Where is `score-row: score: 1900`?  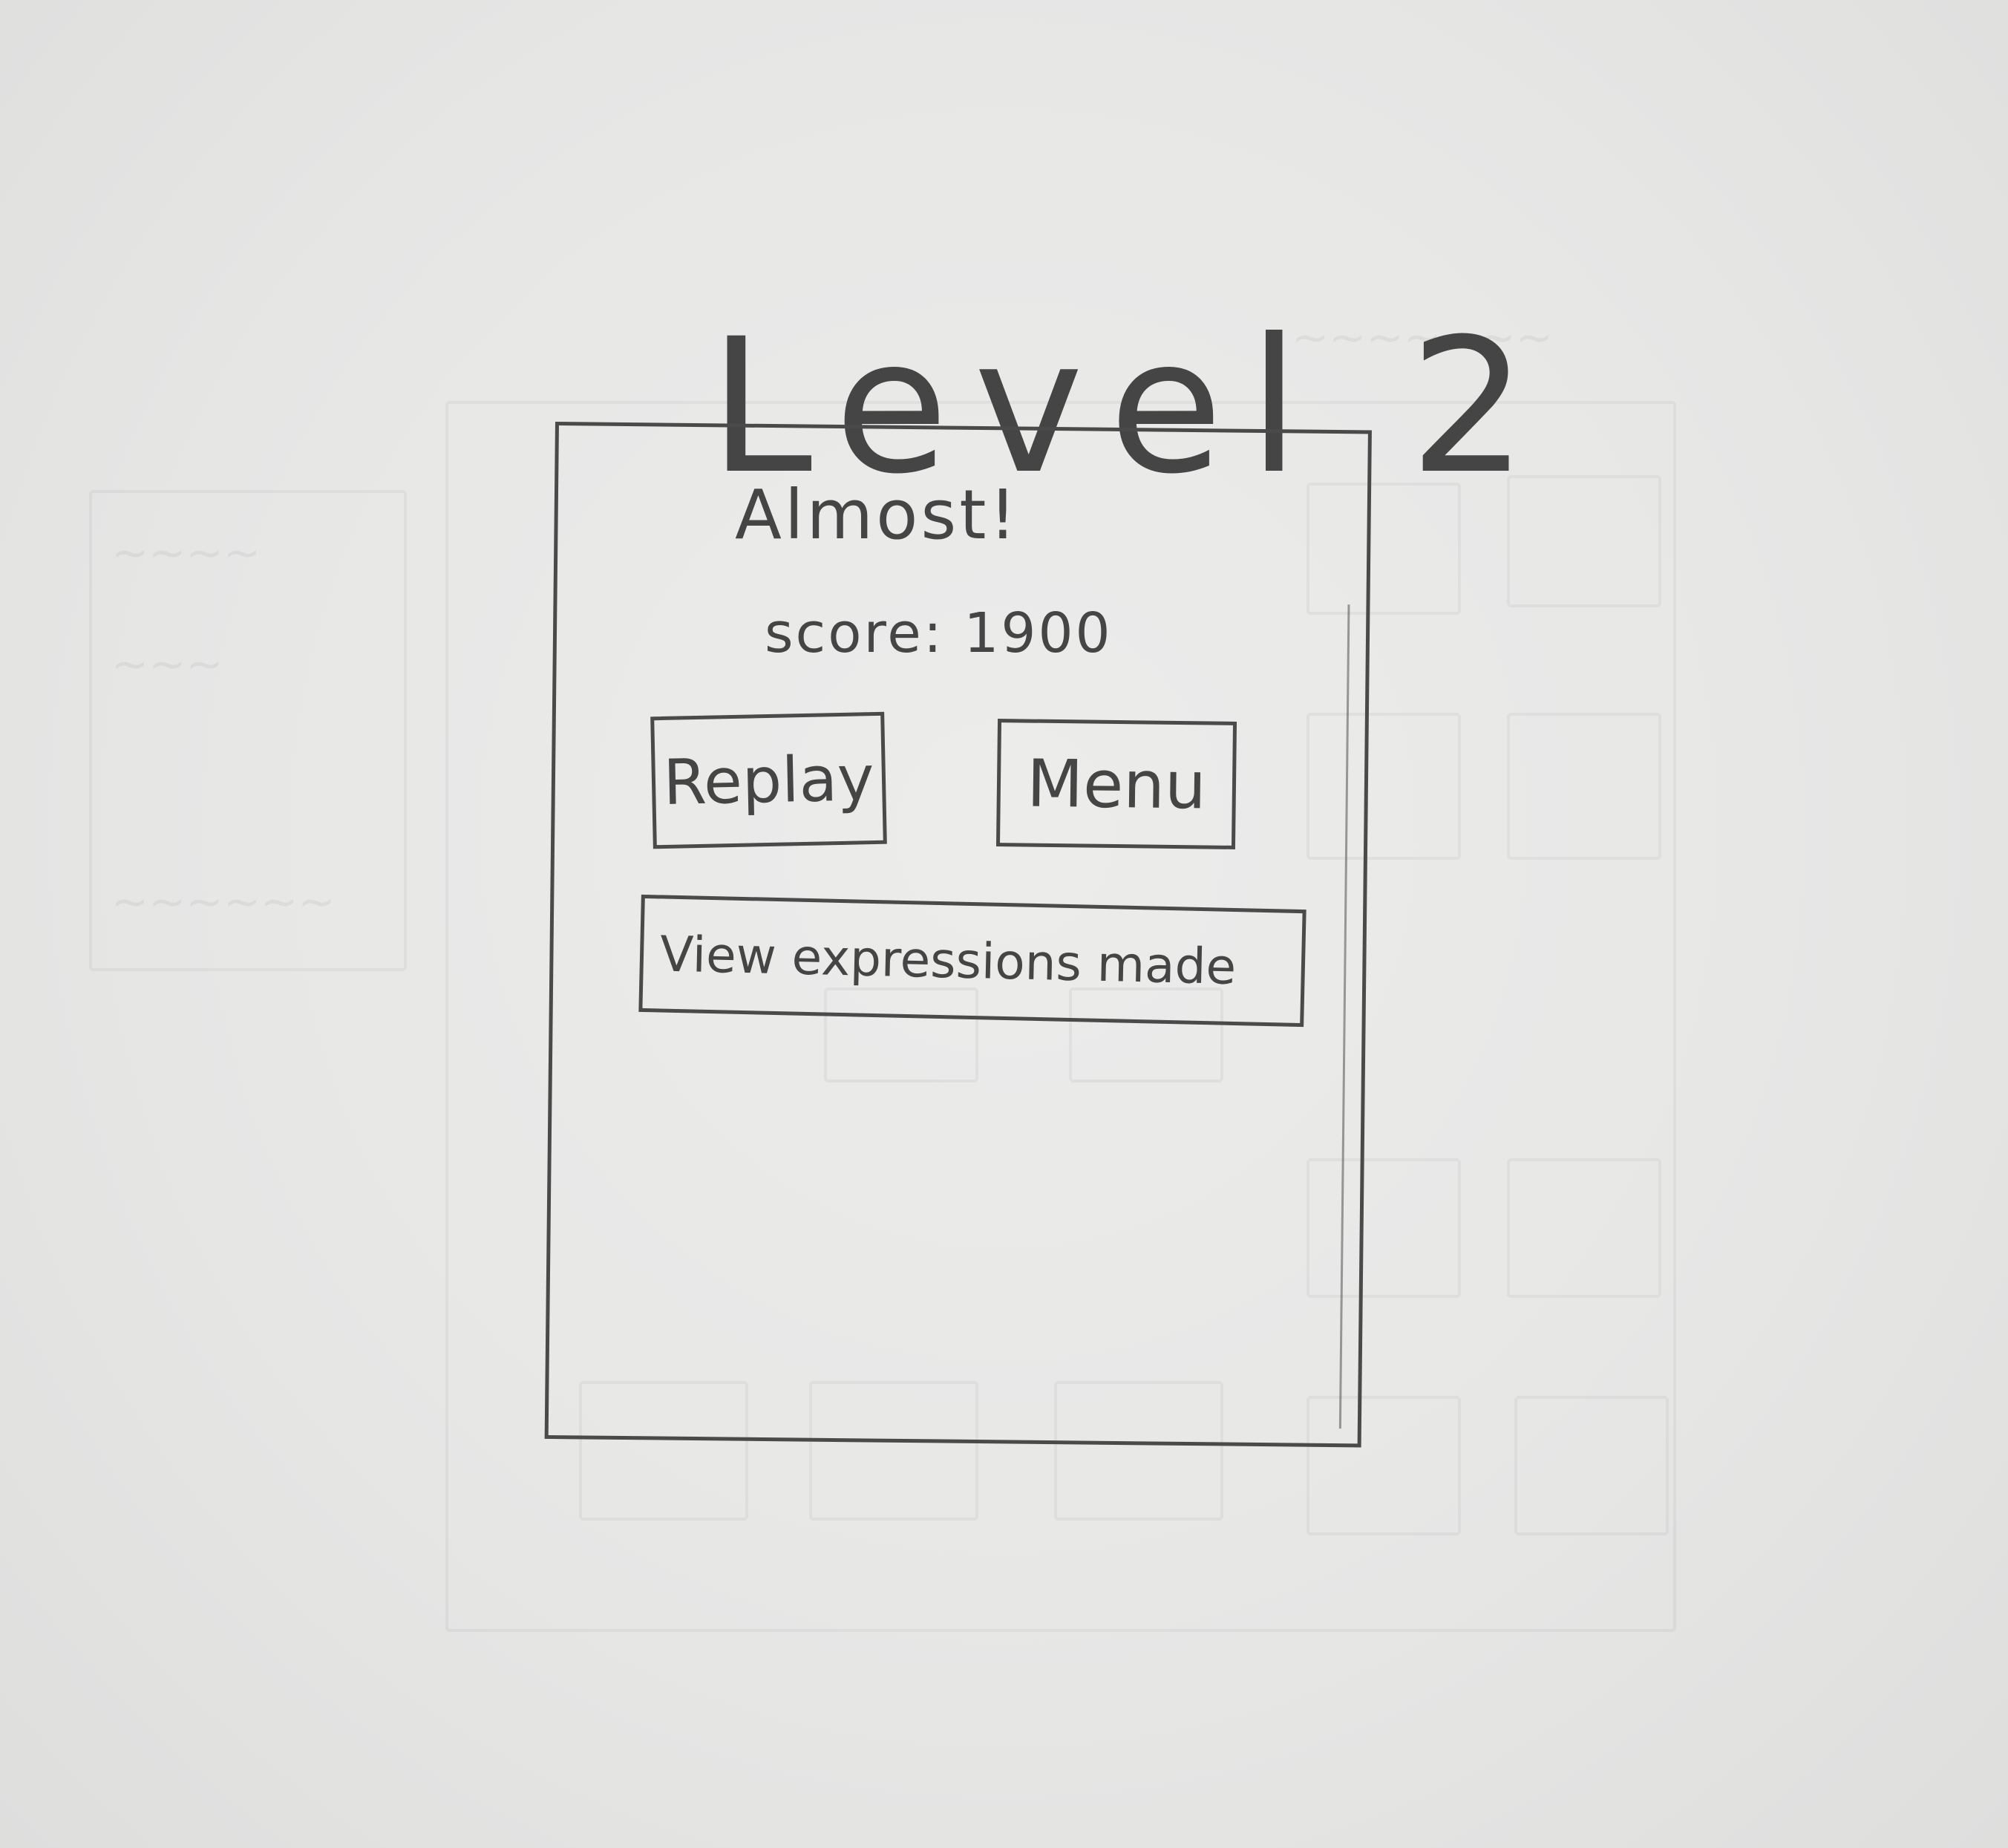 score-row: score: 1900 is located at coordinates (939, 633).